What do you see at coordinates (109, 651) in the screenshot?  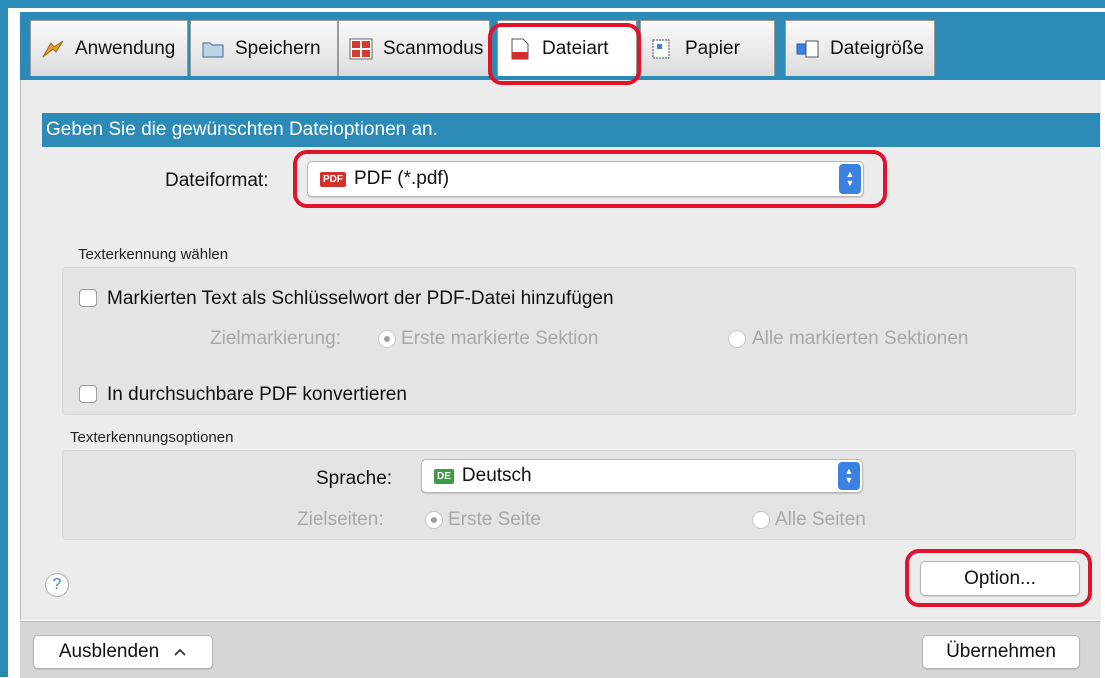 I see `hide-button-label: Ausblenden` at bounding box center [109, 651].